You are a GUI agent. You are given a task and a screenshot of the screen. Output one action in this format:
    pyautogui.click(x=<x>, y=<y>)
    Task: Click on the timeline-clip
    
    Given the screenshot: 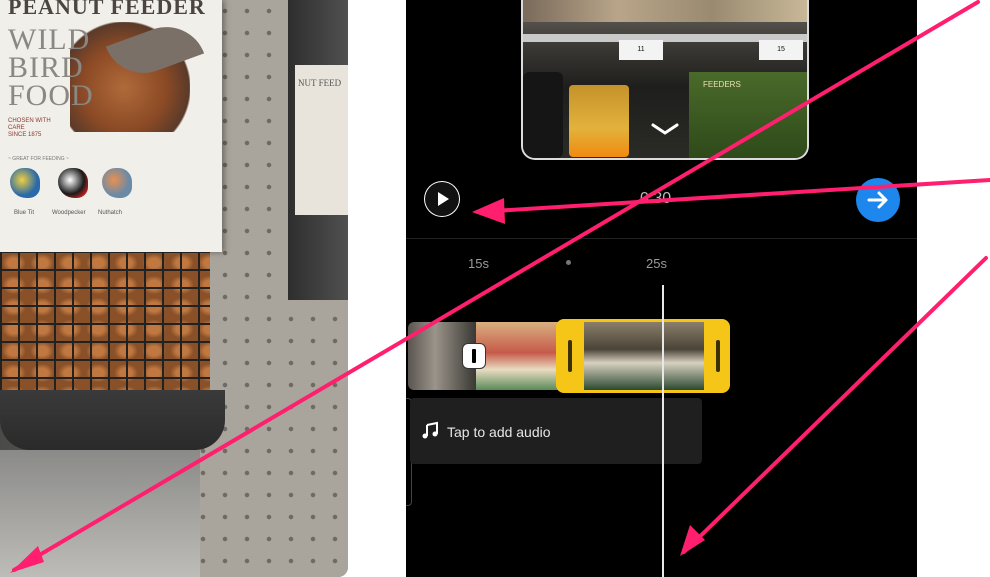 What is the action you would take?
    pyautogui.click(x=518, y=356)
    